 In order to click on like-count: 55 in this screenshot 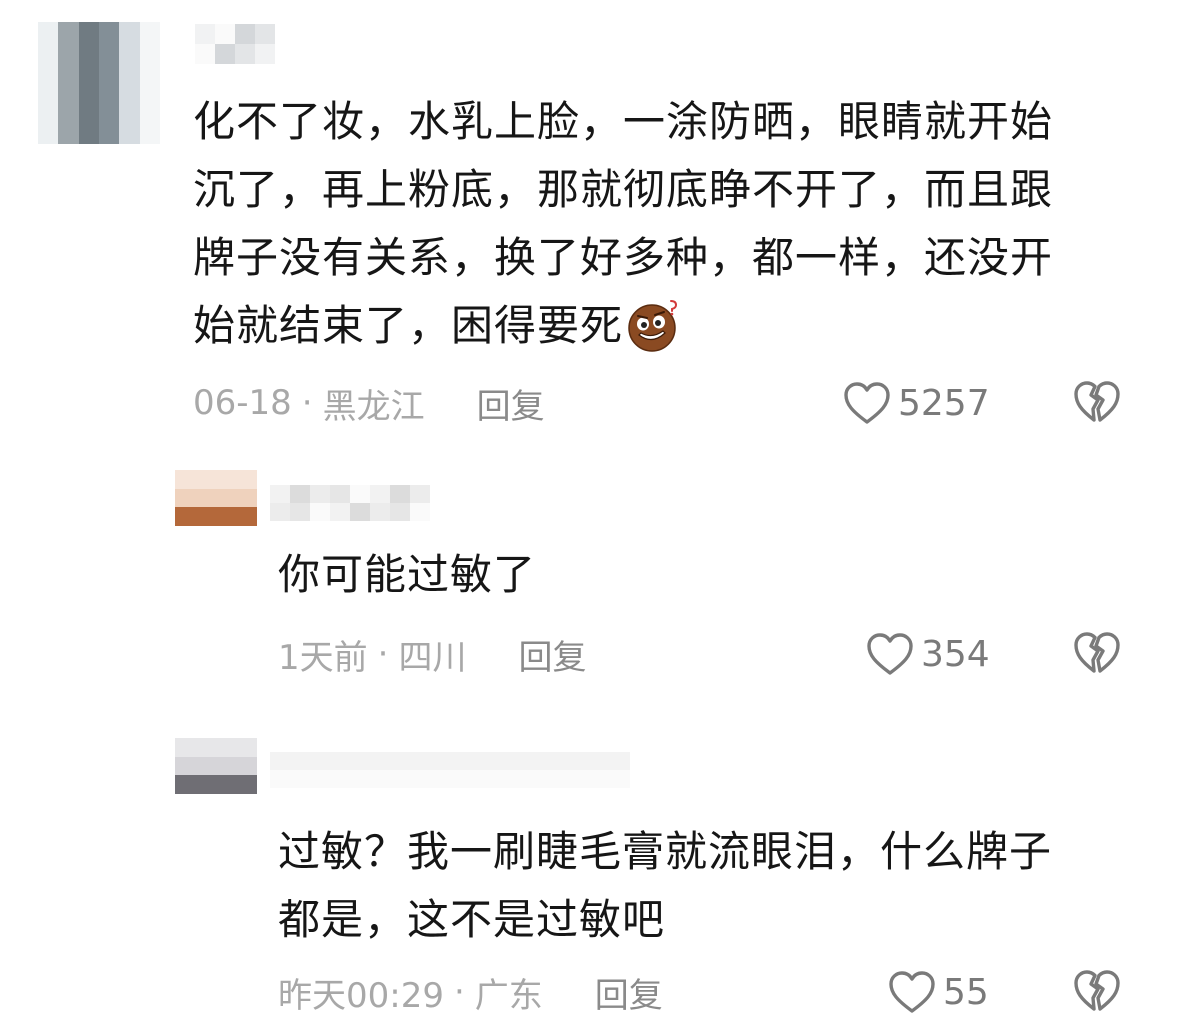, I will do `click(966, 992)`.